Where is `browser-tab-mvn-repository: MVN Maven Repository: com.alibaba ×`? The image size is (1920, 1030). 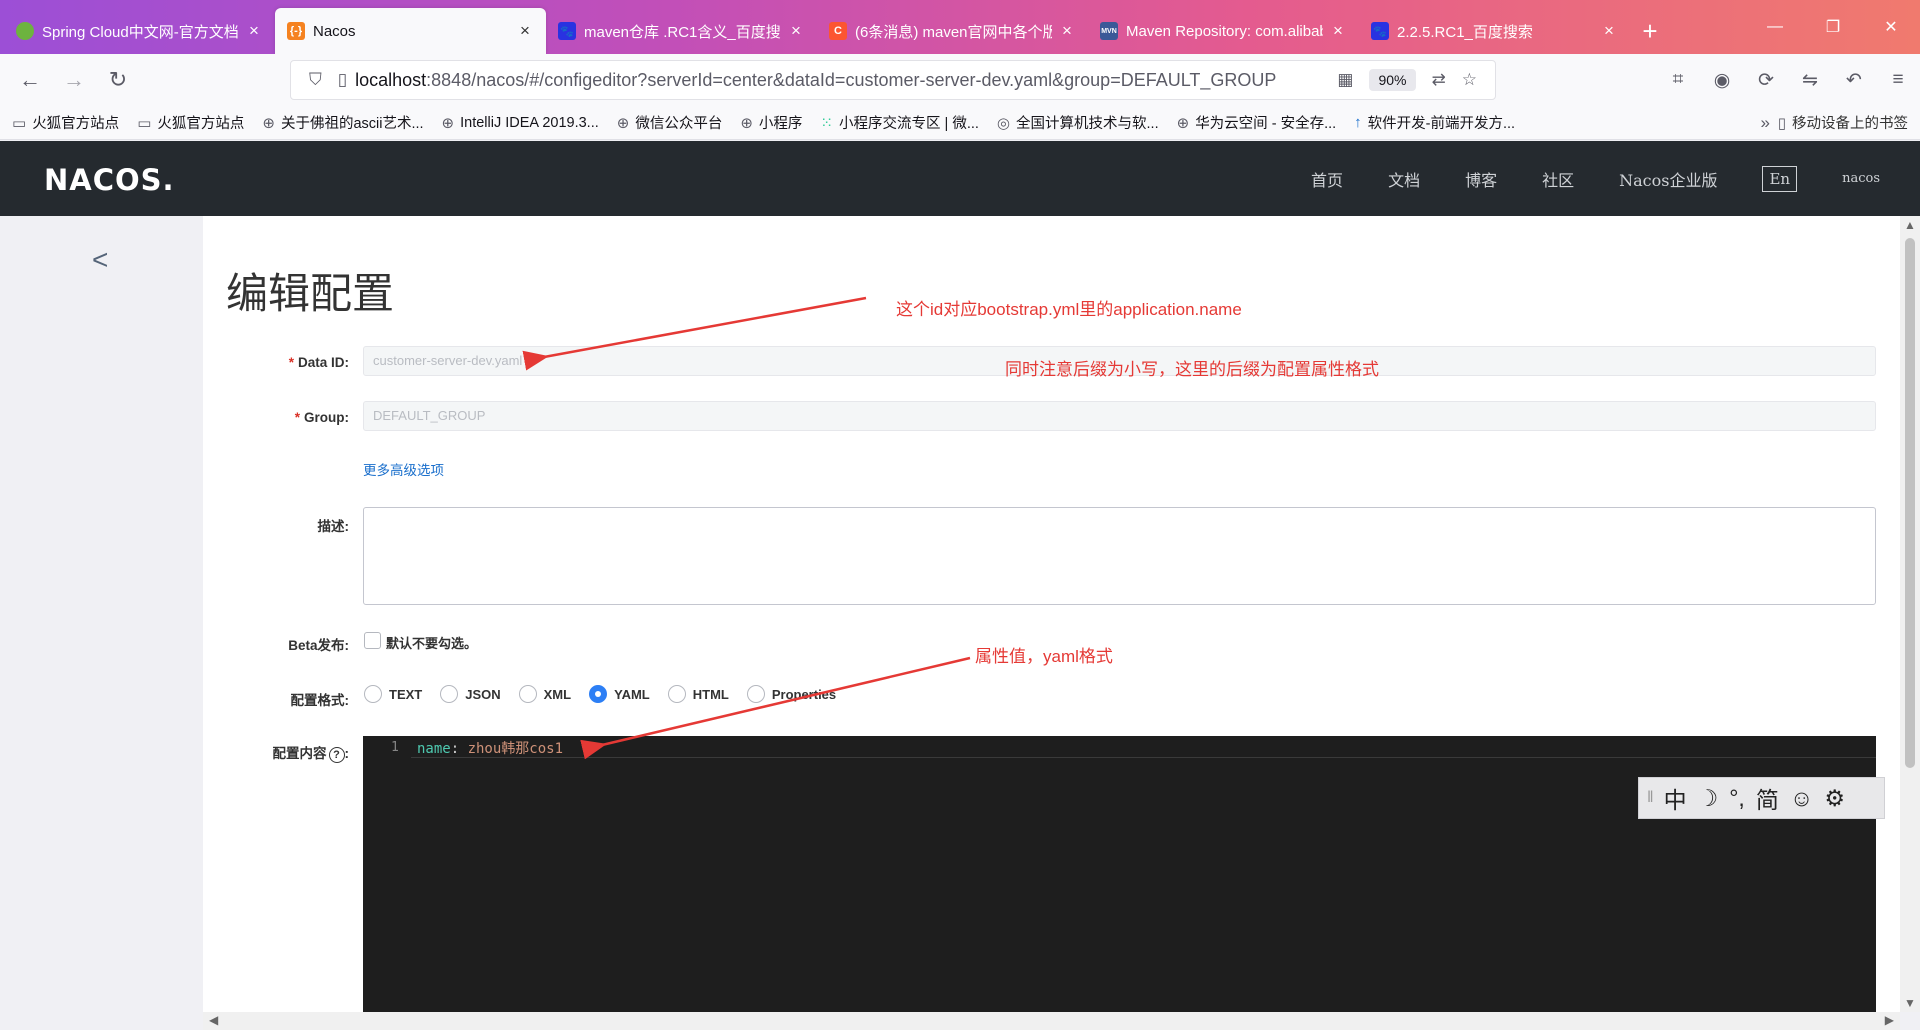
browser-tab-mvn-repository: MVN Maven Repository: com.alibaba × is located at coordinates (1223, 31).